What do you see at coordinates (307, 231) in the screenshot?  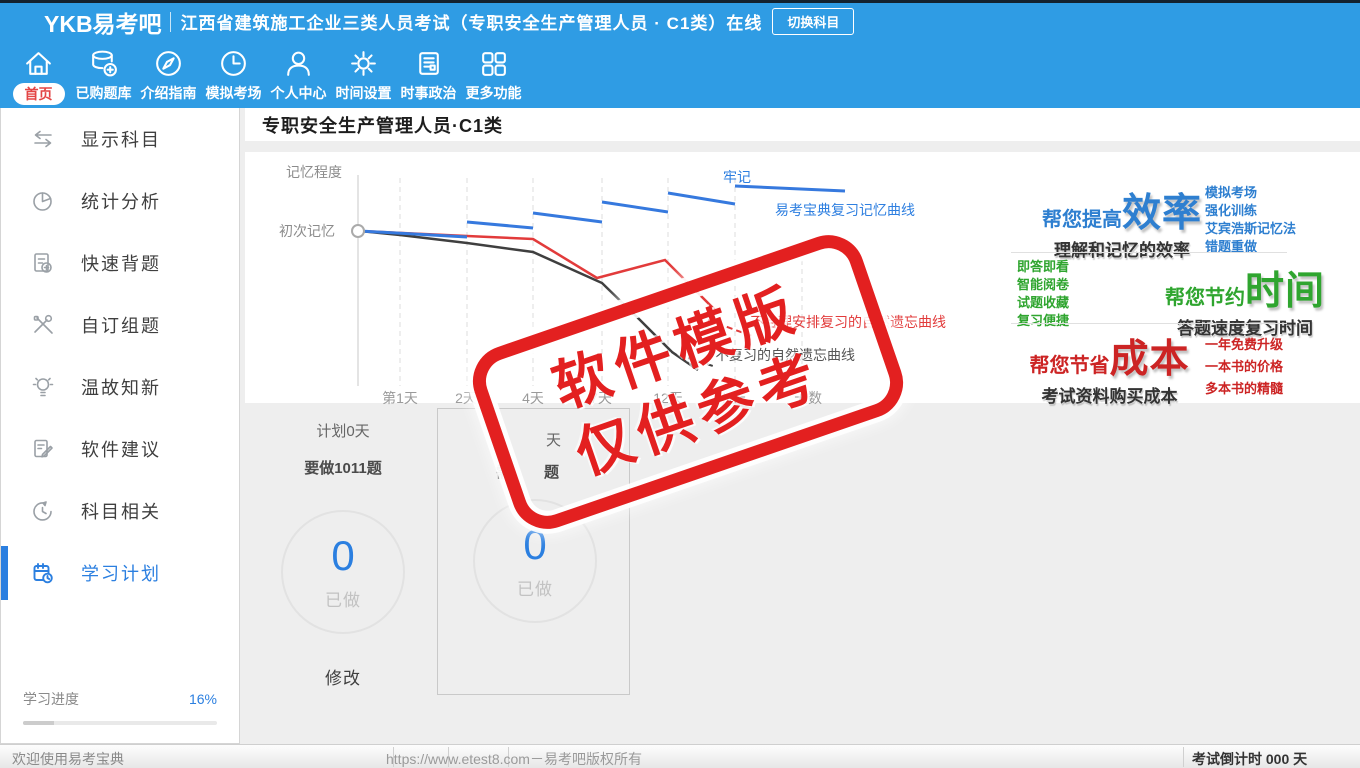 I see `initial-memory-label: 初次记忆` at bounding box center [307, 231].